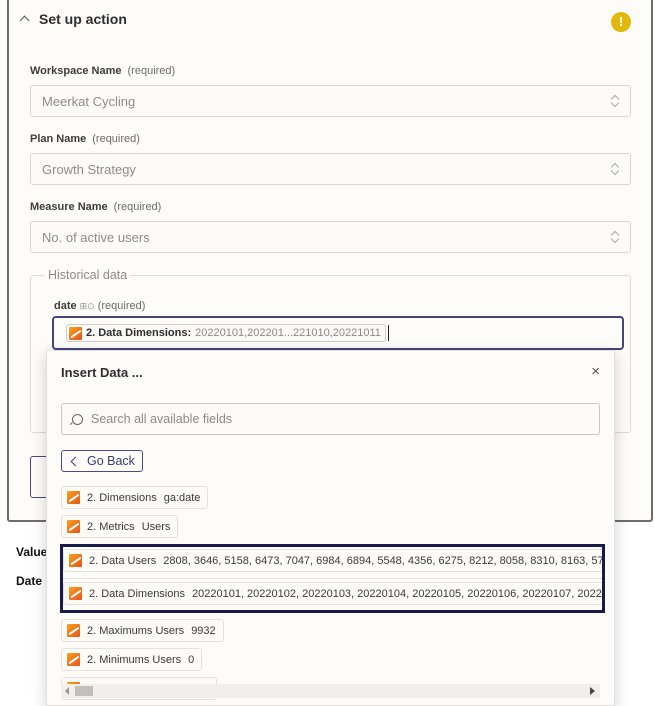  I want to click on panel-title: Set up action, so click(83, 19).